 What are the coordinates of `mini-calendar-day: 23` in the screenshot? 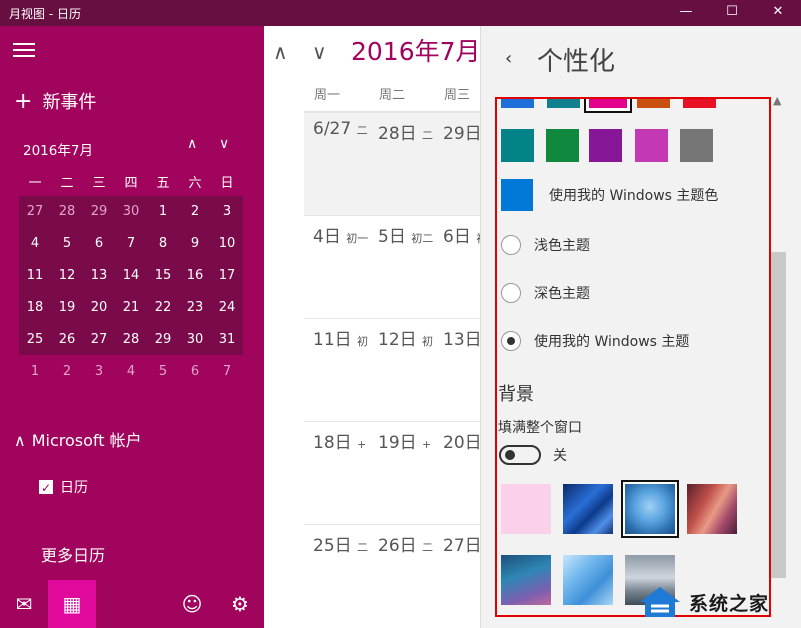 It's located at (195, 308).